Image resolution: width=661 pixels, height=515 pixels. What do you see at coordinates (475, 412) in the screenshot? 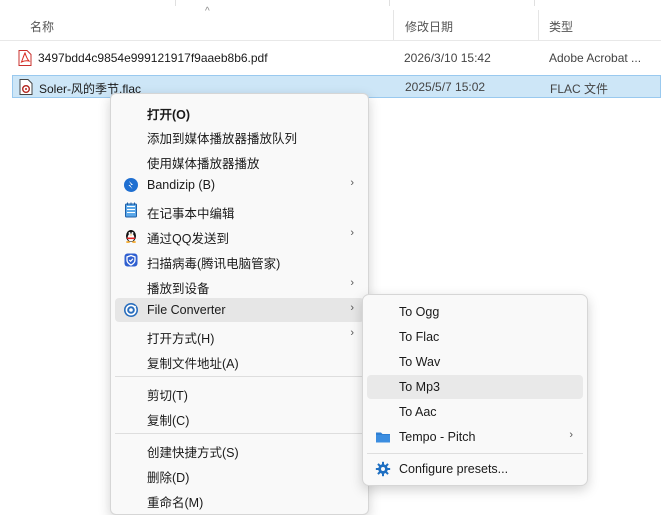
I see `submenu-item-to-aac: To Aac` at bounding box center [475, 412].